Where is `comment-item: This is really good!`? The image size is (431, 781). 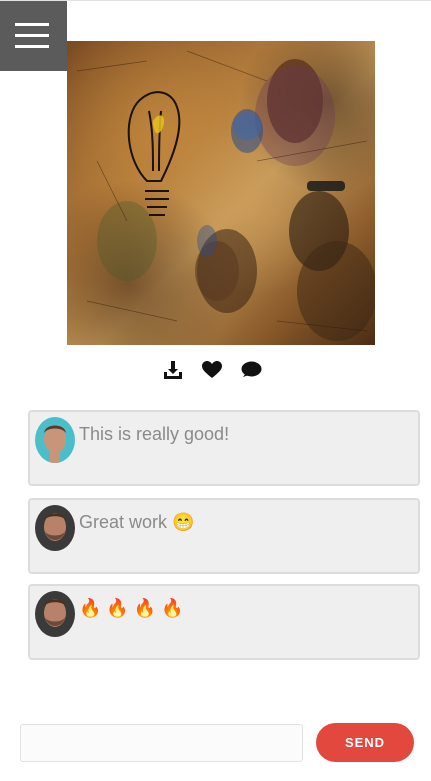 comment-item: This is really good! is located at coordinates (224, 448).